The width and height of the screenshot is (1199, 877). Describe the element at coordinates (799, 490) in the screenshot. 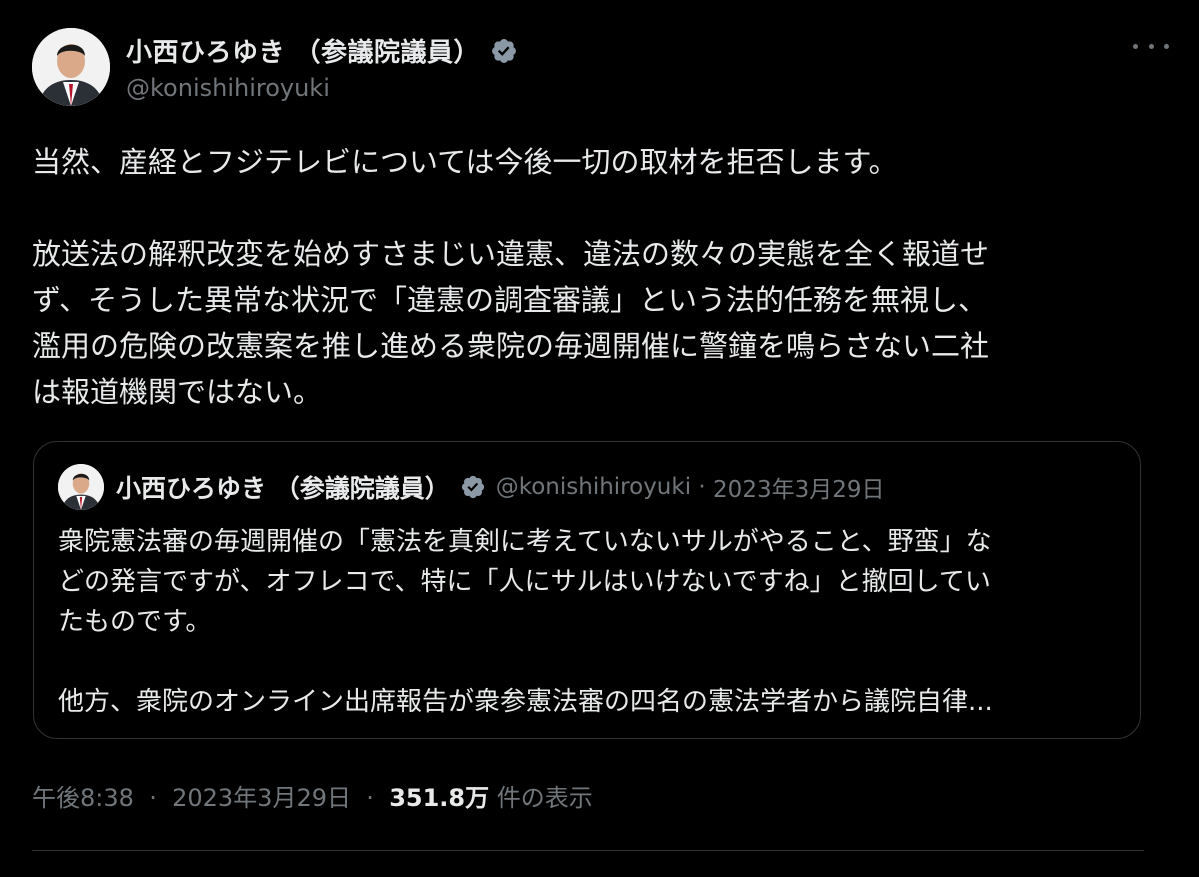

I see `quoted-tweet-date: 2023年3月29日` at that location.